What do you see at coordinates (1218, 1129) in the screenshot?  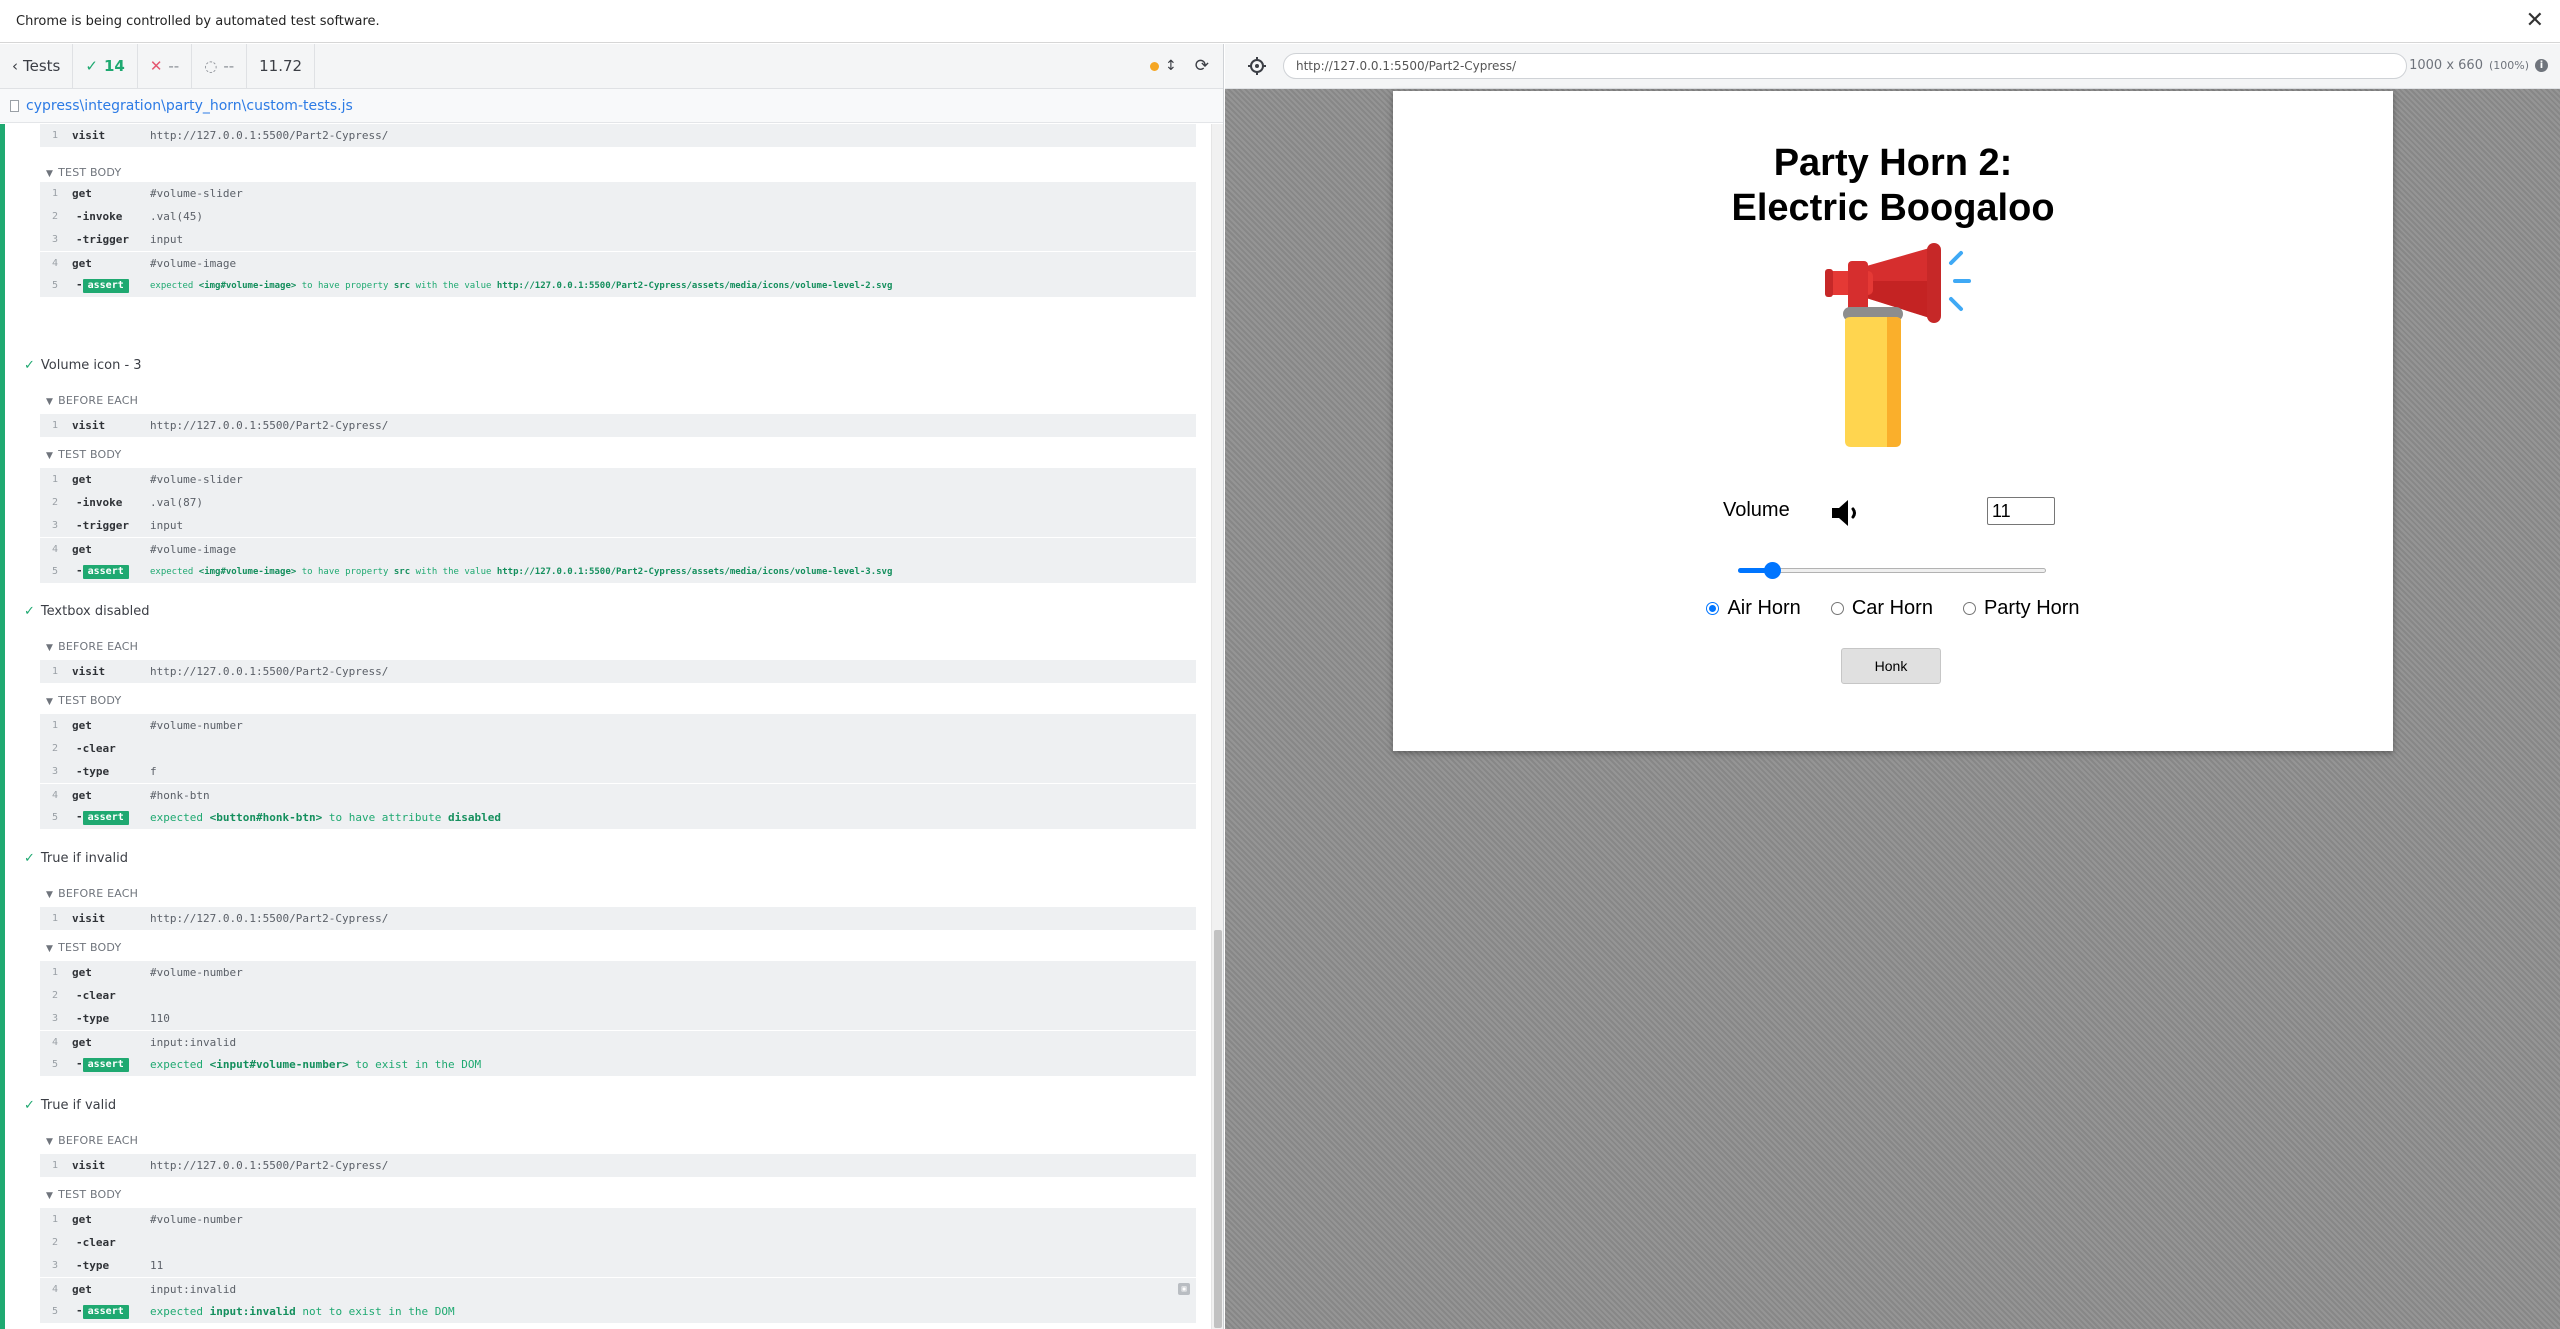 I see `scrollbar-thumb` at bounding box center [1218, 1129].